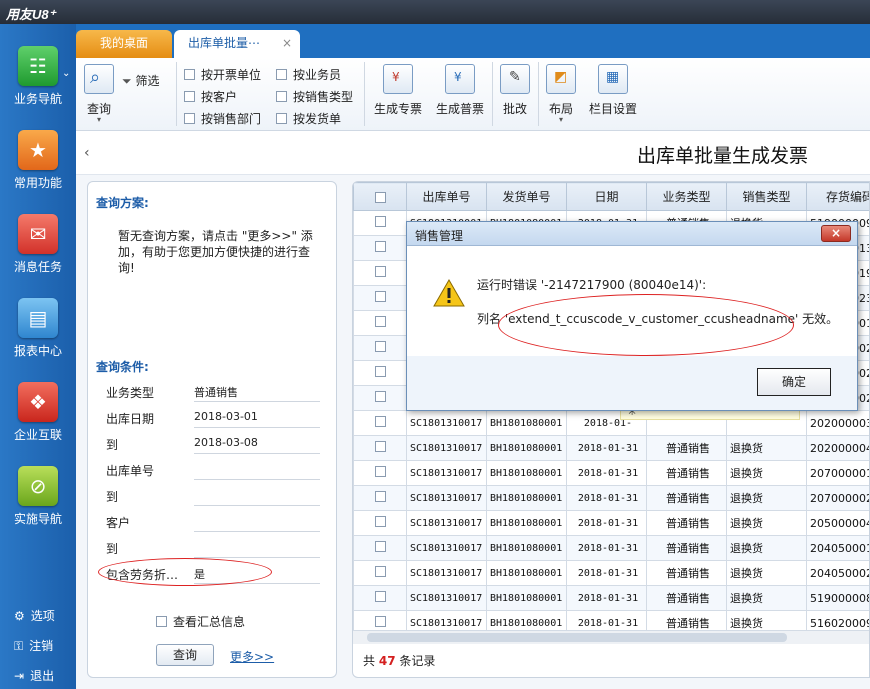 The width and height of the screenshot is (870, 689). I want to click on check-by-sales-type: 按销售类型, so click(314, 96).